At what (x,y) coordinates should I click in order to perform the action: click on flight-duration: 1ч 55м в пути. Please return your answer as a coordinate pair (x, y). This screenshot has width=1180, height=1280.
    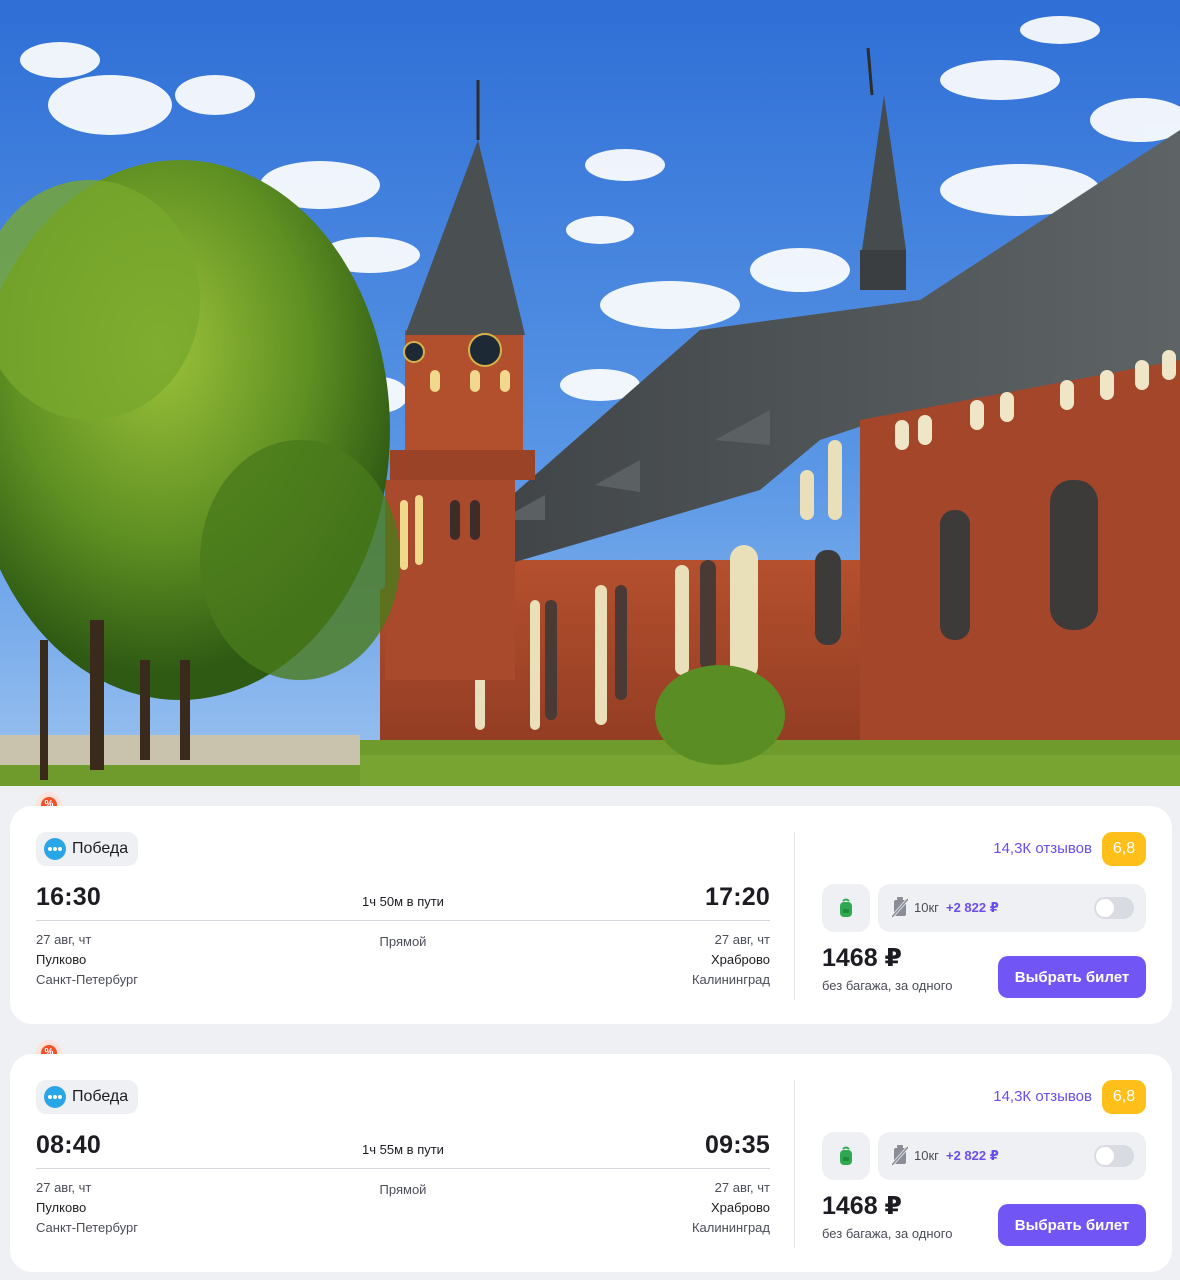
    Looking at the image, I should click on (403, 1149).